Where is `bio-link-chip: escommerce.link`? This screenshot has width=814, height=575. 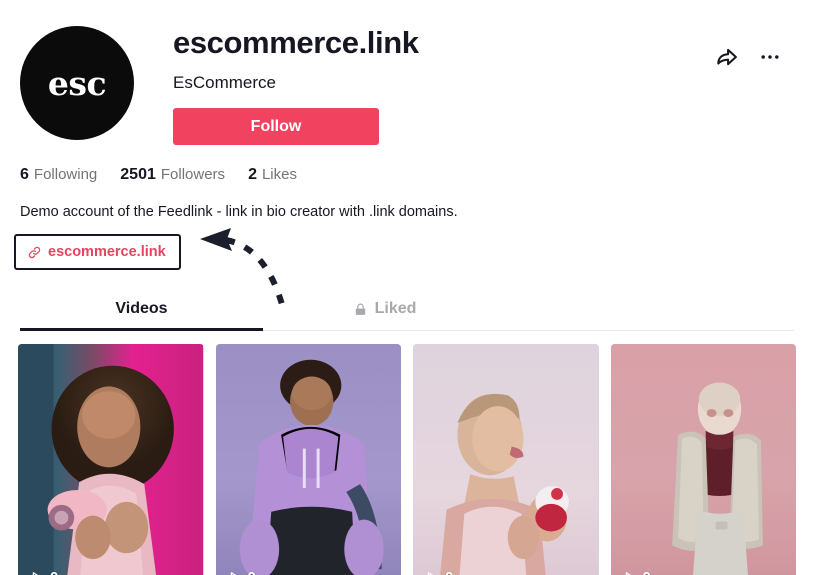
bio-link-chip: escommerce.link is located at coordinates (97, 252).